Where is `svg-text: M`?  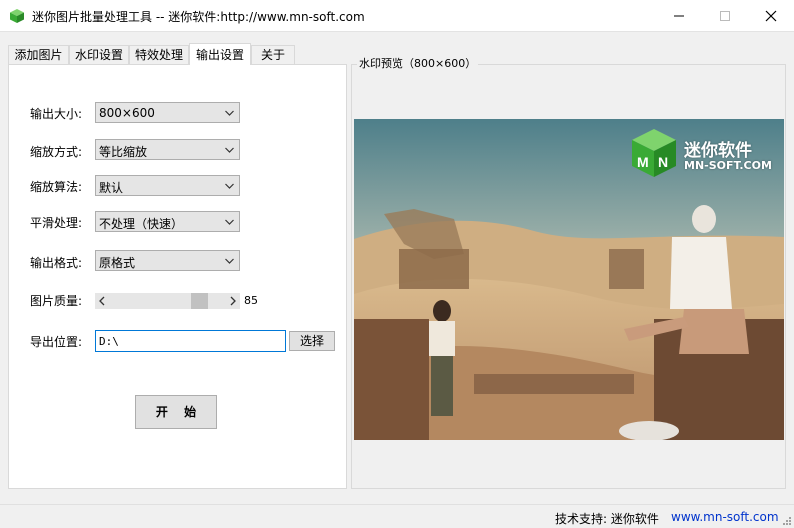
svg-text: M is located at coordinates (643, 162).